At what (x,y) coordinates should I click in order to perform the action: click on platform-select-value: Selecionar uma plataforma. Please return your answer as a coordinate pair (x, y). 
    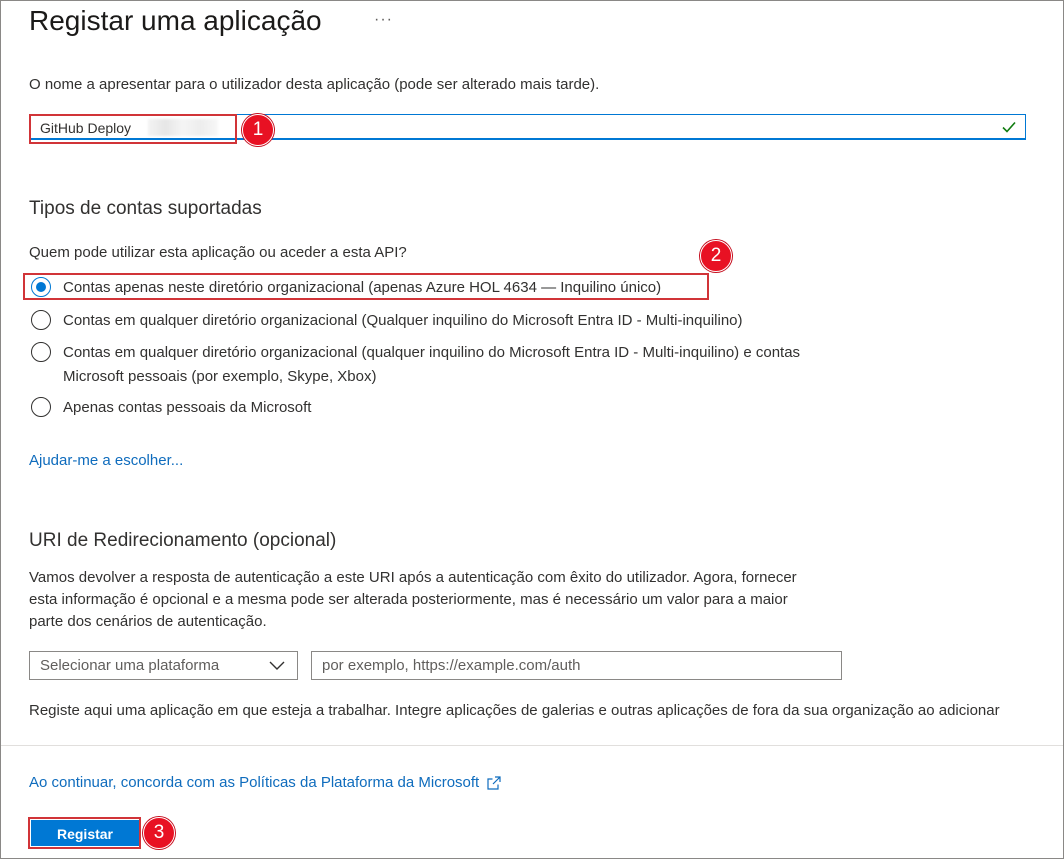
    Looking at the image, I should click on (130, 665).